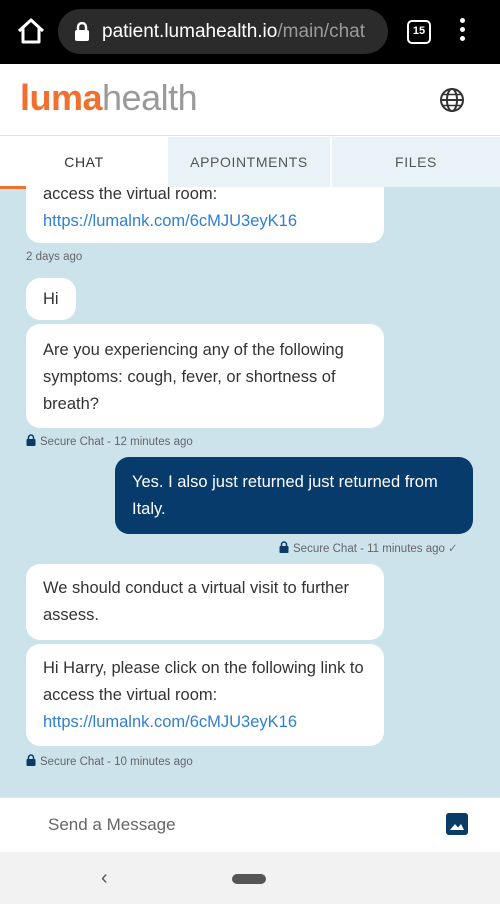  What do you see at coordinates (104, 878) in the screenshot?
I see `back-icon: ‹` at bounding box center [104, 878].